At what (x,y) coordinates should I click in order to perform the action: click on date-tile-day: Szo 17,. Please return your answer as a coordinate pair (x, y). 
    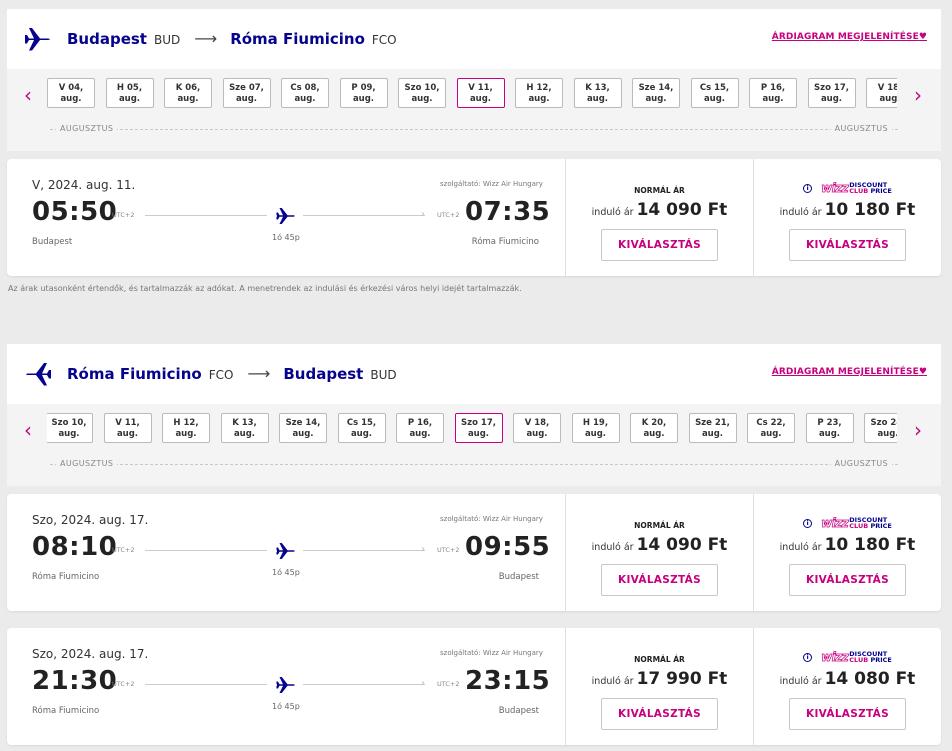
    Looking at the image, I should click on (831, 88).